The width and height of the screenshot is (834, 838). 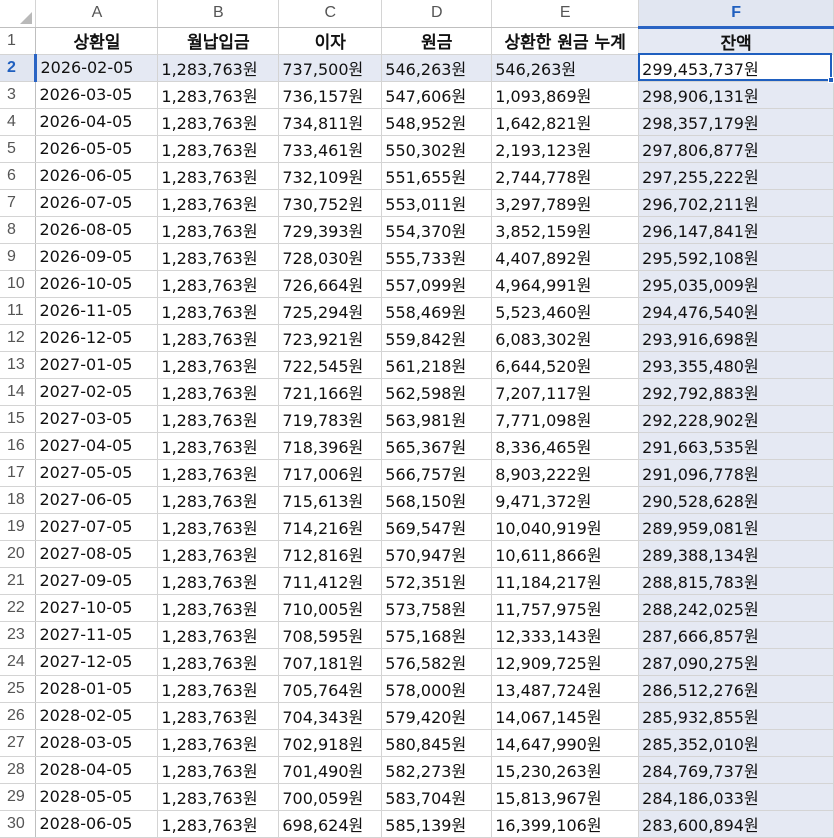 What do you see at coordinates (330, 95) in the screenshot?
I see `data-cell: 736,157원` at bounding box center [330, 95].